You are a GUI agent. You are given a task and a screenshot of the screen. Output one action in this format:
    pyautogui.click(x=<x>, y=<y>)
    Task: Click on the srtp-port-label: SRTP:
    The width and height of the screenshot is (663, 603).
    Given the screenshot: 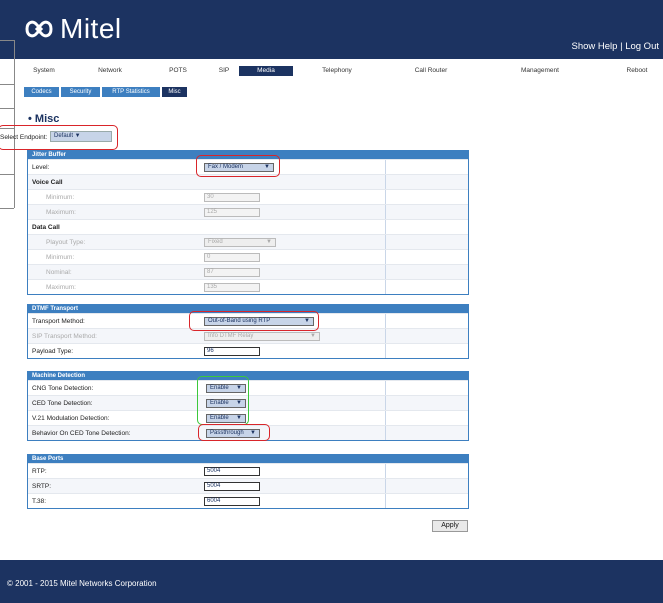 What is the action you would take?
    pyautogui.click(x=42, y=486)
    